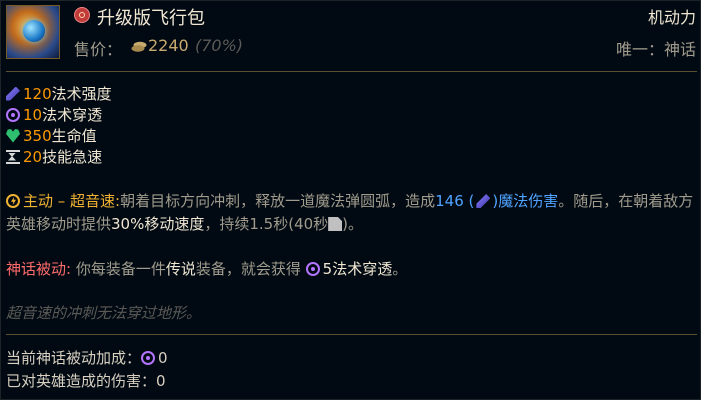 The width and height of the screenshot is (701, 400). I want to click on flavor-text: 超音速的冲刺无法穿过地形。, so click(104, 313).